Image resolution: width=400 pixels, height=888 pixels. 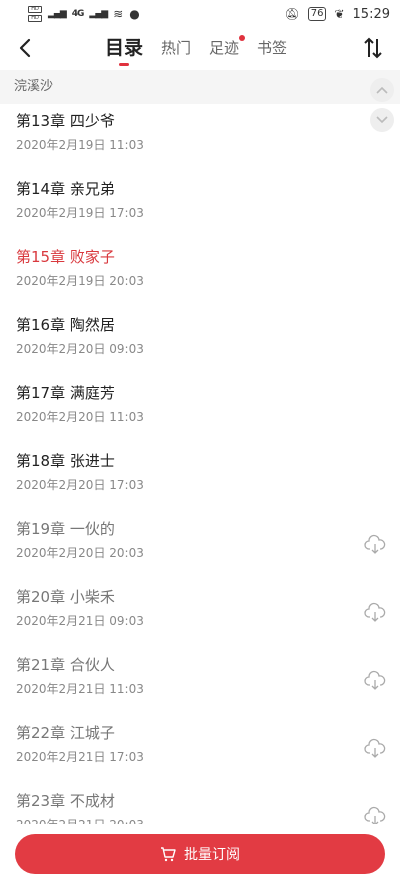 I want to click on sim2-indicator: HD, so click(x=35, y=18).